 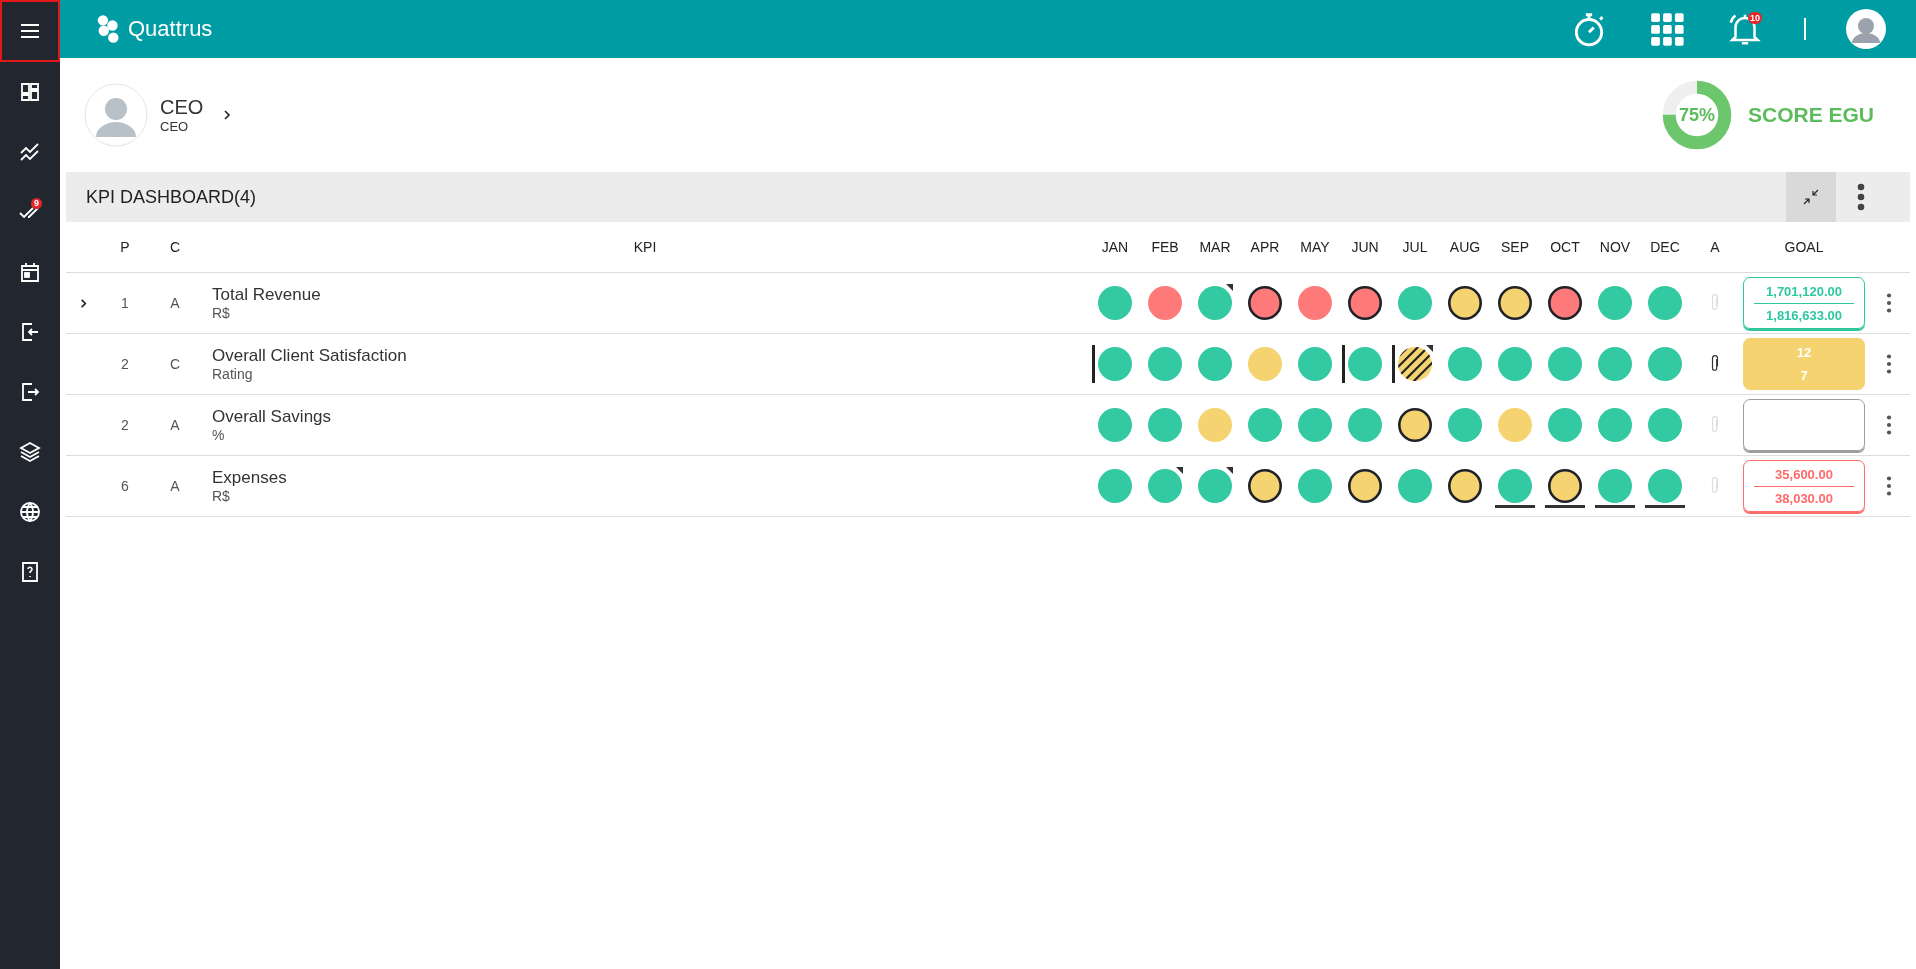 I want to click on user-avatar, so click(x=1866, y=29).